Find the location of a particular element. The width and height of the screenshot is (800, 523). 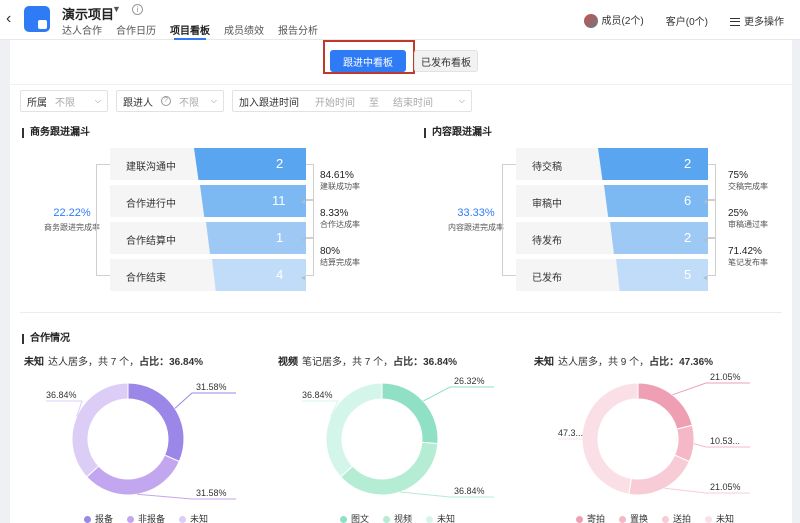

legend-label: 寄拍 is located at coordinates (596, 518).